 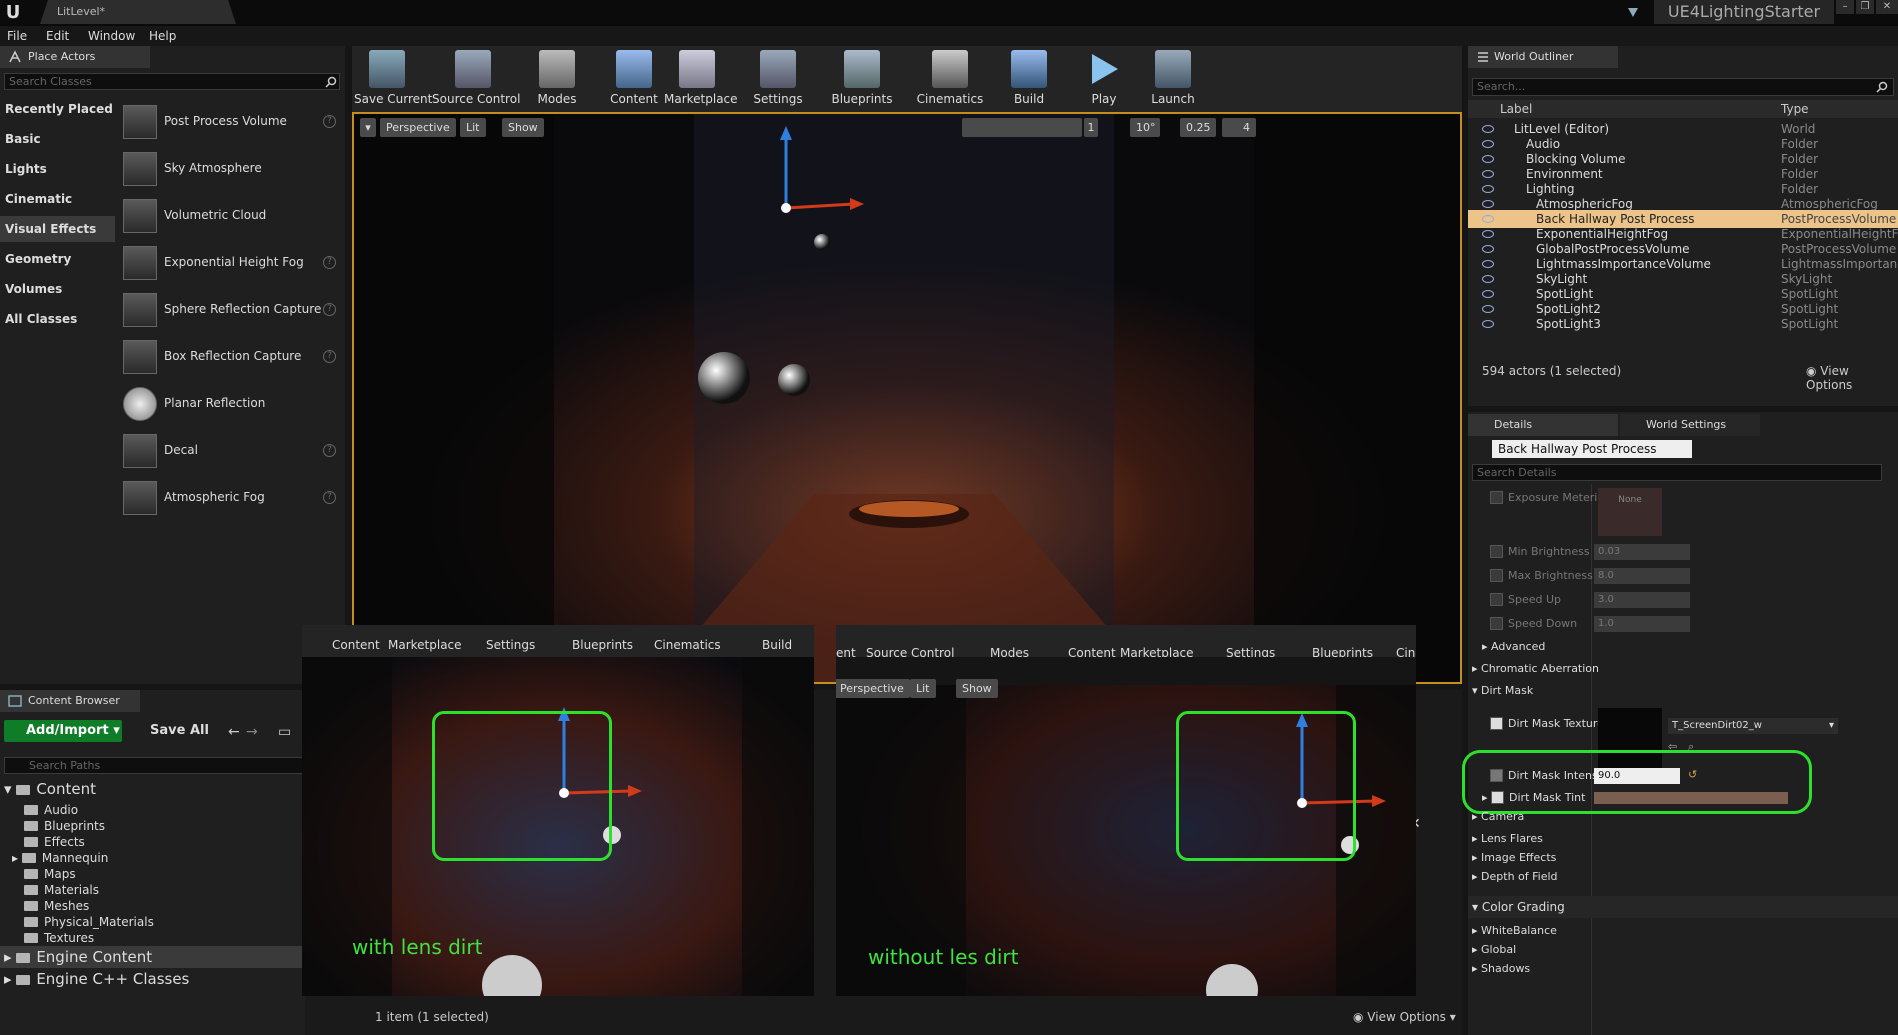 I want to click on scale-snap-value: 0.25, so click(x=1198, y=127).